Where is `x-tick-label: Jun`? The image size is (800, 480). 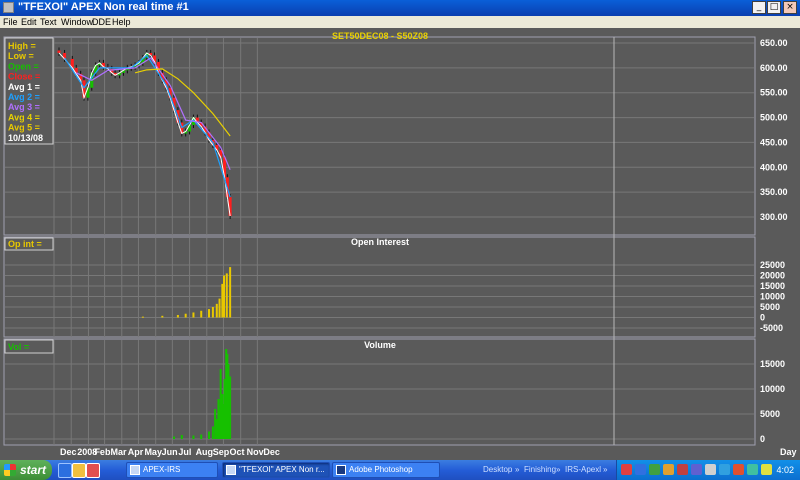
x-tick-label: Jun is located at coordinates (170, 452).